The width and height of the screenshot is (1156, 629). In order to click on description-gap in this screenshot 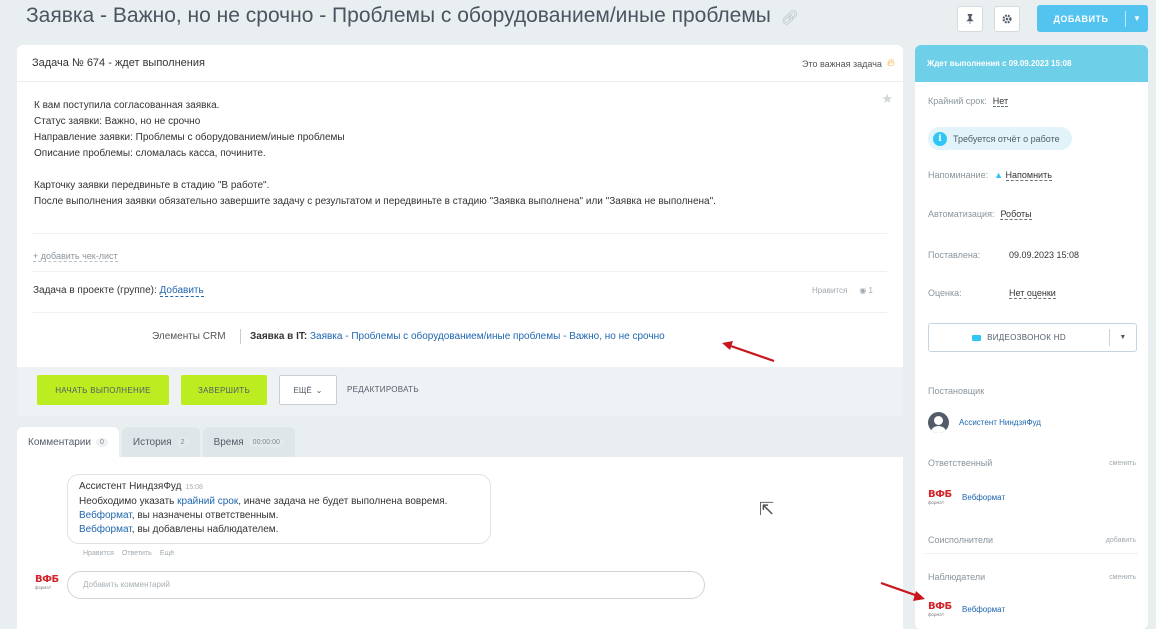, I will do `click(375, 170)`.